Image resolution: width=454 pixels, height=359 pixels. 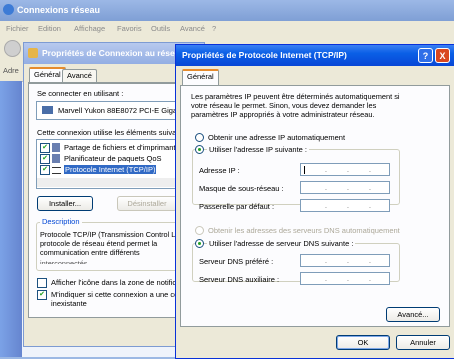 I want to click on component-label: Protocole Internet (TCP/IP), so click(x=110, y=169).